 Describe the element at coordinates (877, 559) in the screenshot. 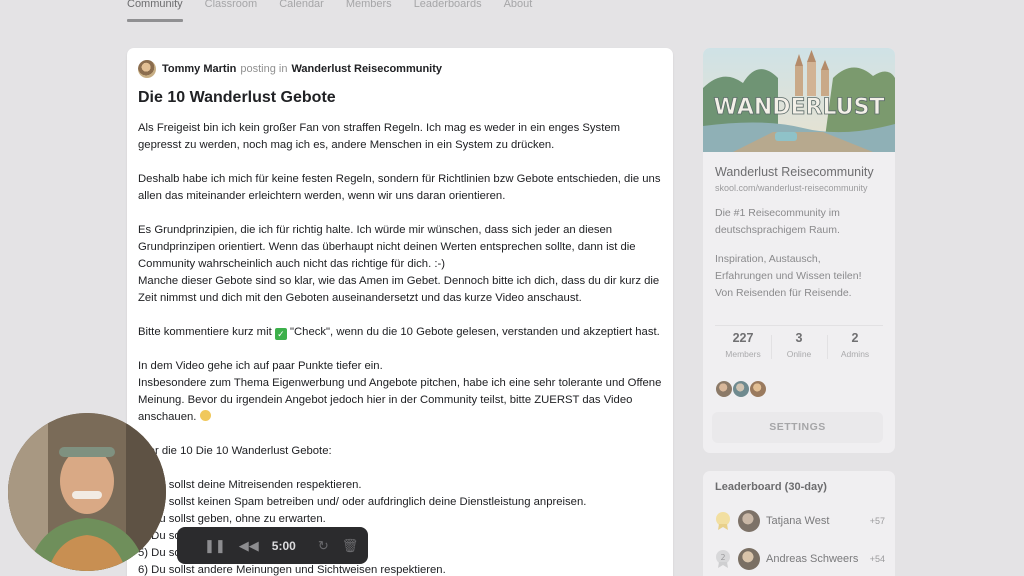

I see `leaderboard-points: +54` at that location.